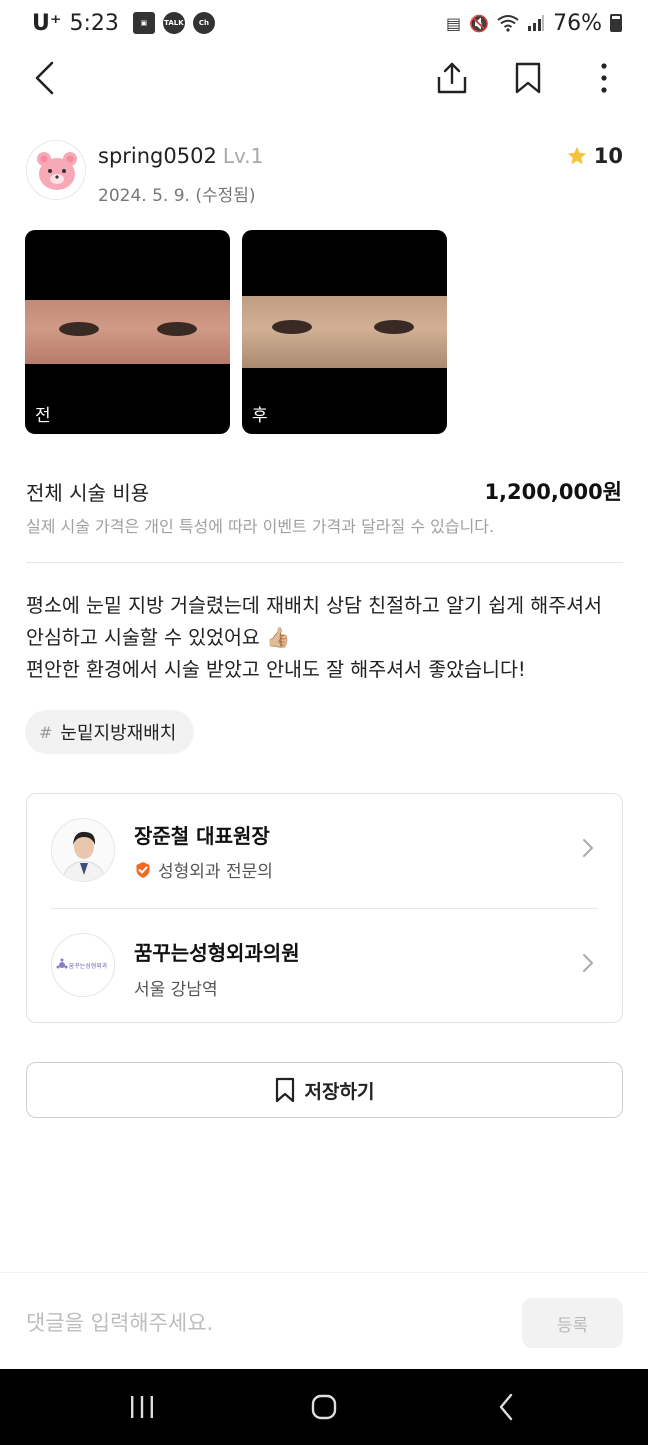 Image resolution: width=648 pixels, height=1445 pixels. Describe the element at coordinates (217, 953) in the screenshot. I see `clinic-name: 꿈꾸는성형외과의원` at that location.